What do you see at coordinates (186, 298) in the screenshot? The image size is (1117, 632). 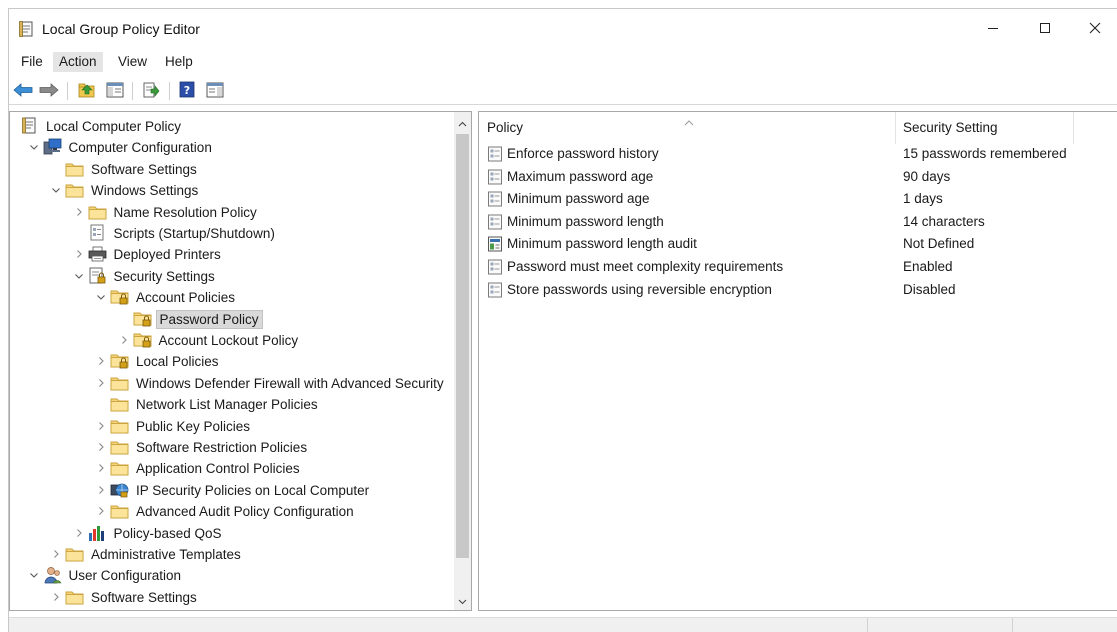 I see `tree-node-label: Account Policies` at bounding box center [186, 298].